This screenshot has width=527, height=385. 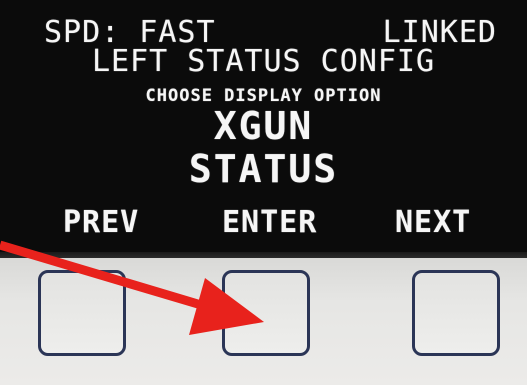 I want to click on softkey-label-next: NEXT, so click(x=433, y=222).